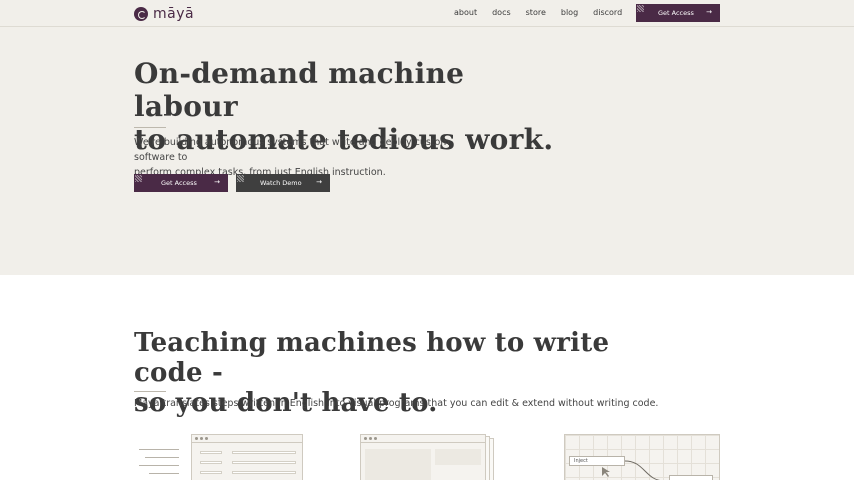  I want to click on illustration-node-editor: Inject, so click(642, 456).